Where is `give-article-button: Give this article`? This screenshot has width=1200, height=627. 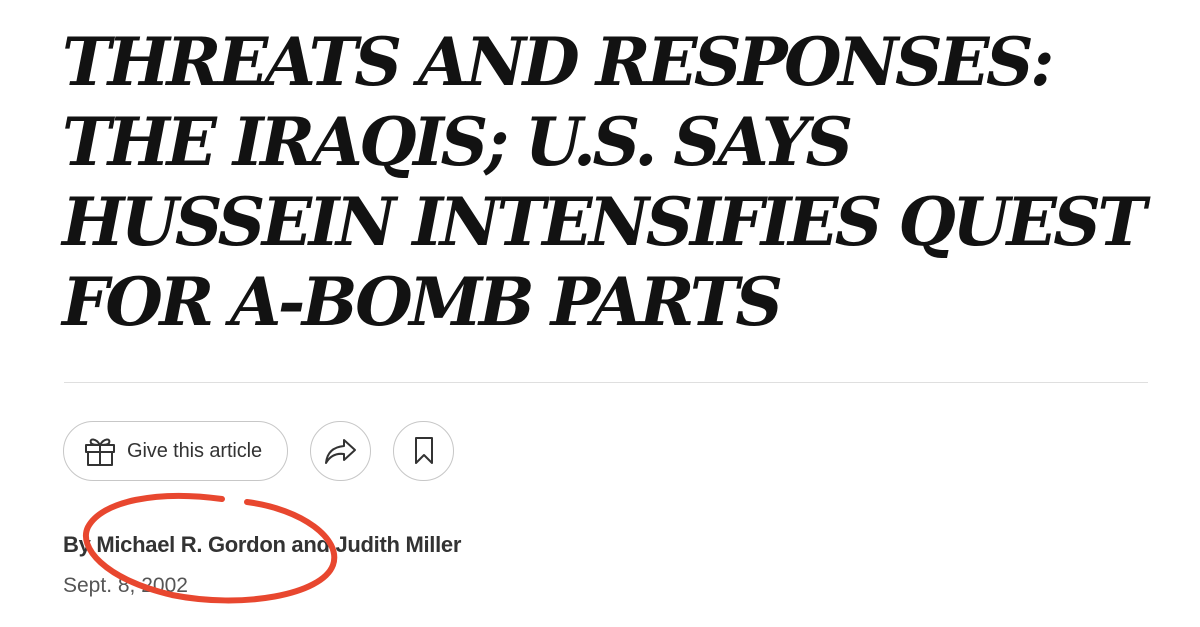
give-article-button: Give this article is located at coordinates (175, 451).